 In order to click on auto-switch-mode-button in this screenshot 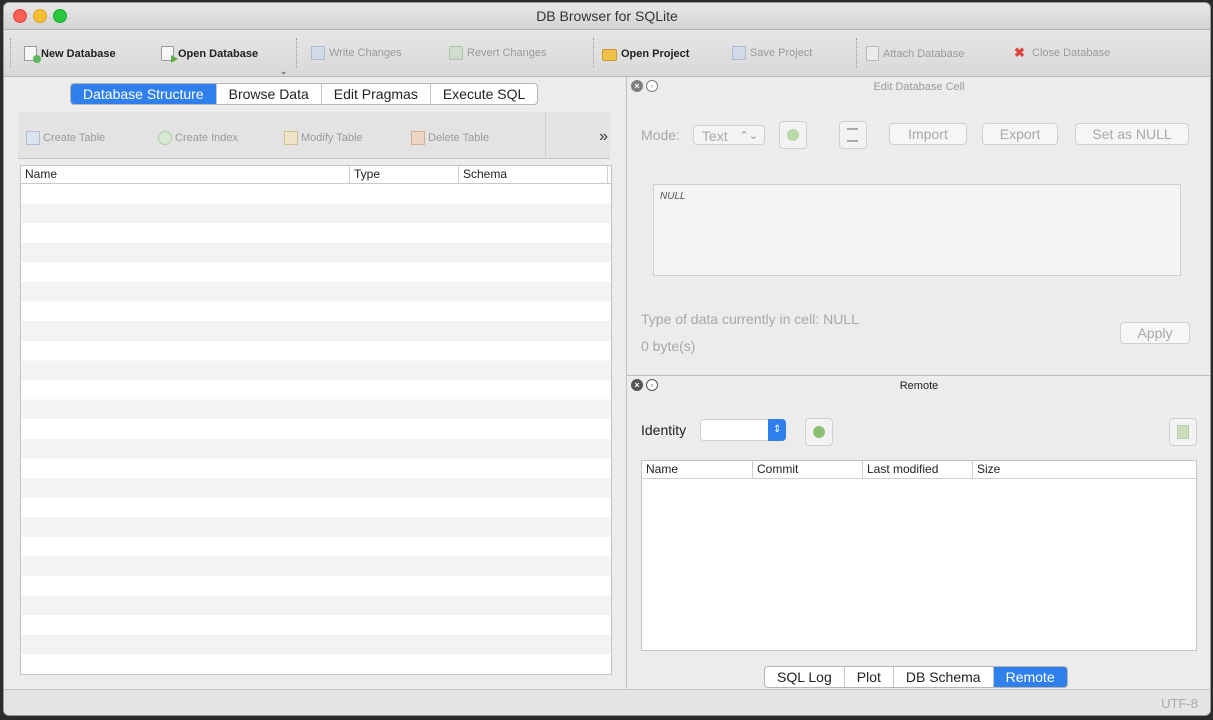, I will do `click(792, 135)`.